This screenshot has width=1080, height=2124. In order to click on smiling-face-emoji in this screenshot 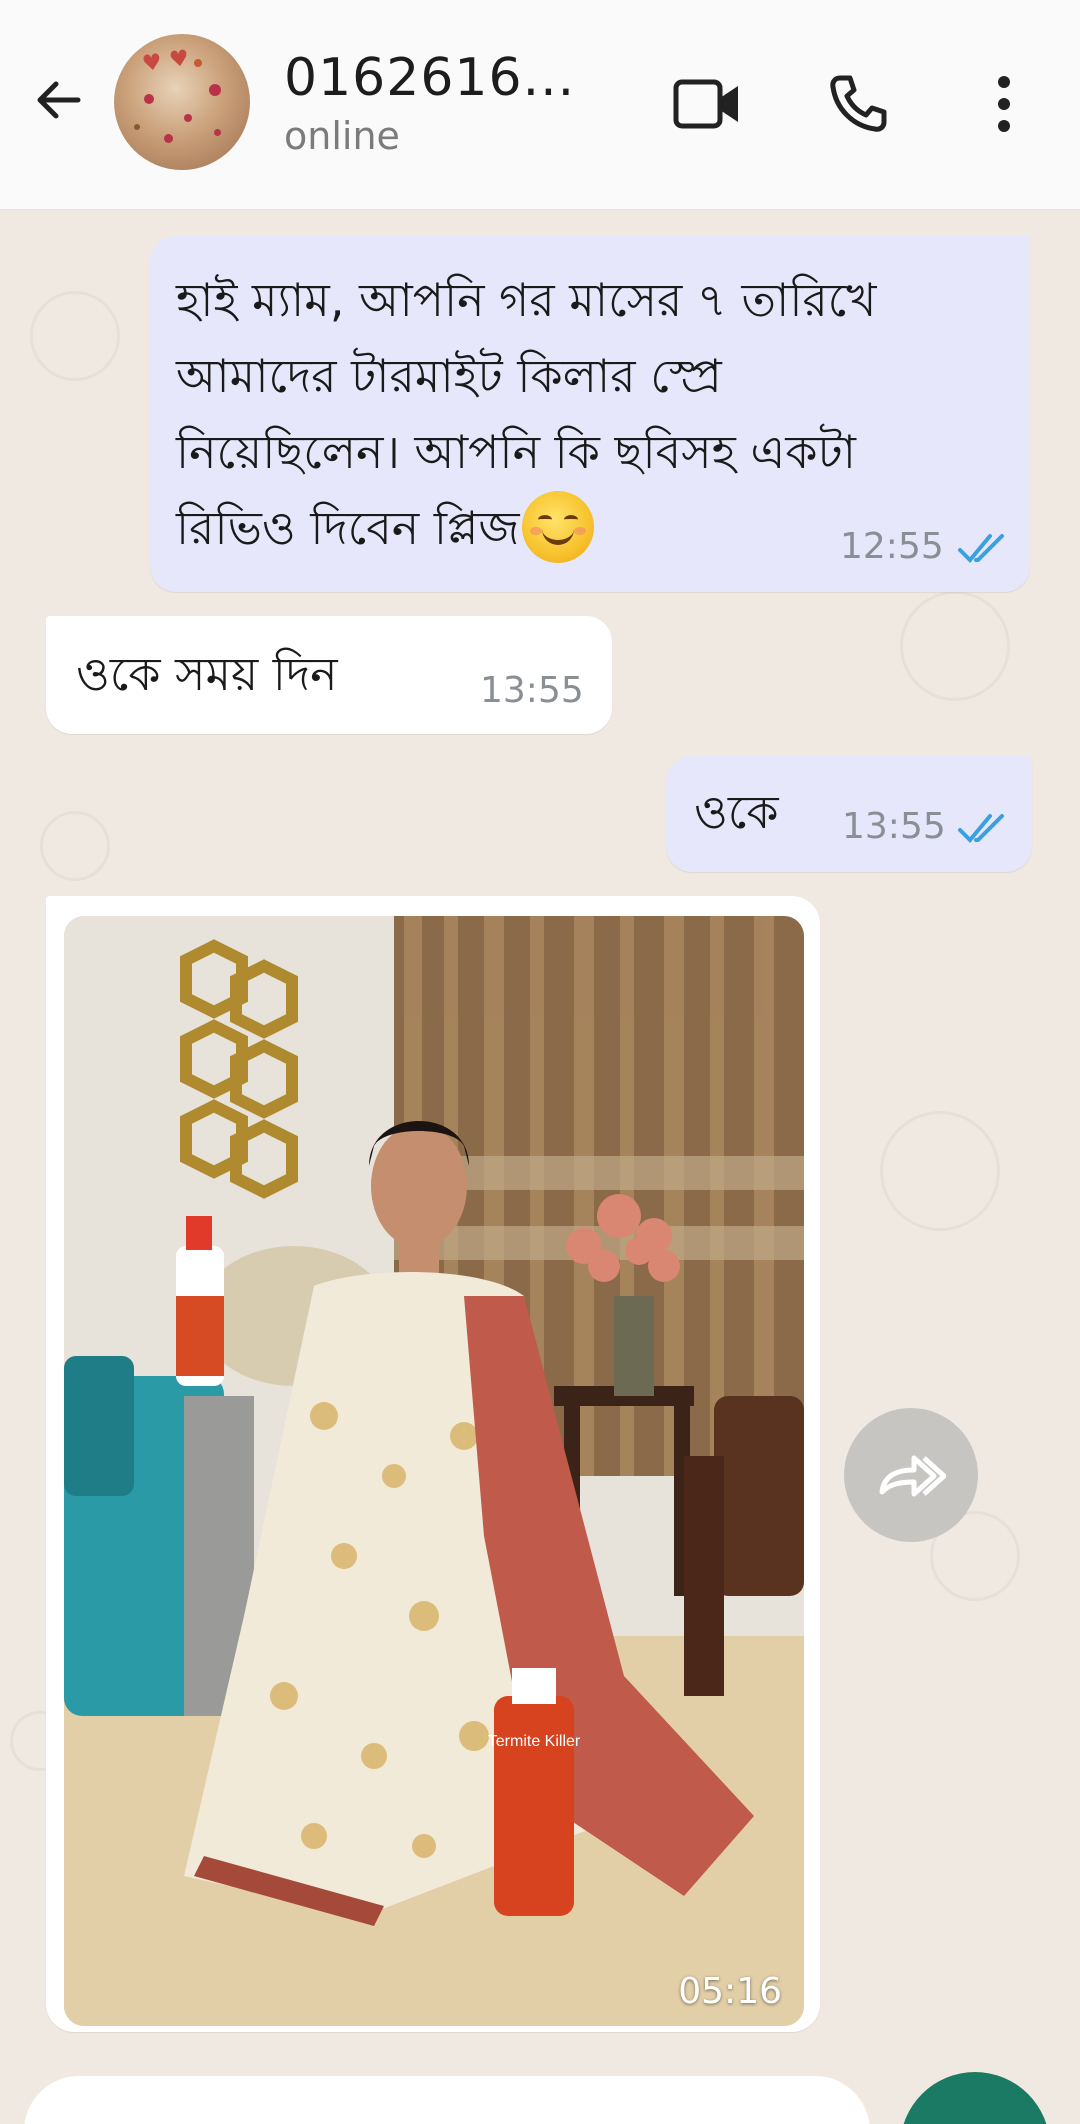, I will do `click(557, 526)`.